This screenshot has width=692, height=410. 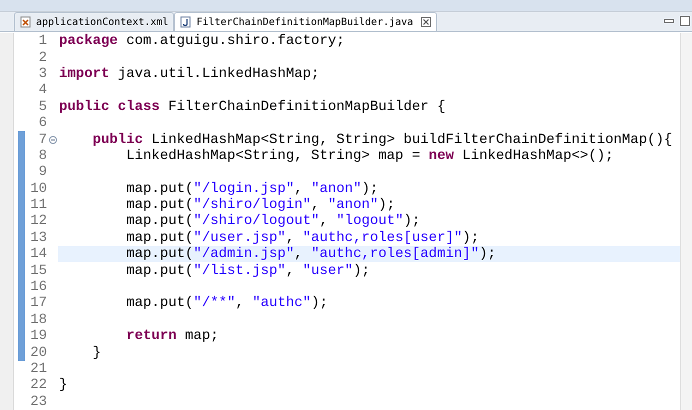 I want to click on editor-tab: FilterChainDefinitionMapBuilder.java, so click(x=306, y=21).